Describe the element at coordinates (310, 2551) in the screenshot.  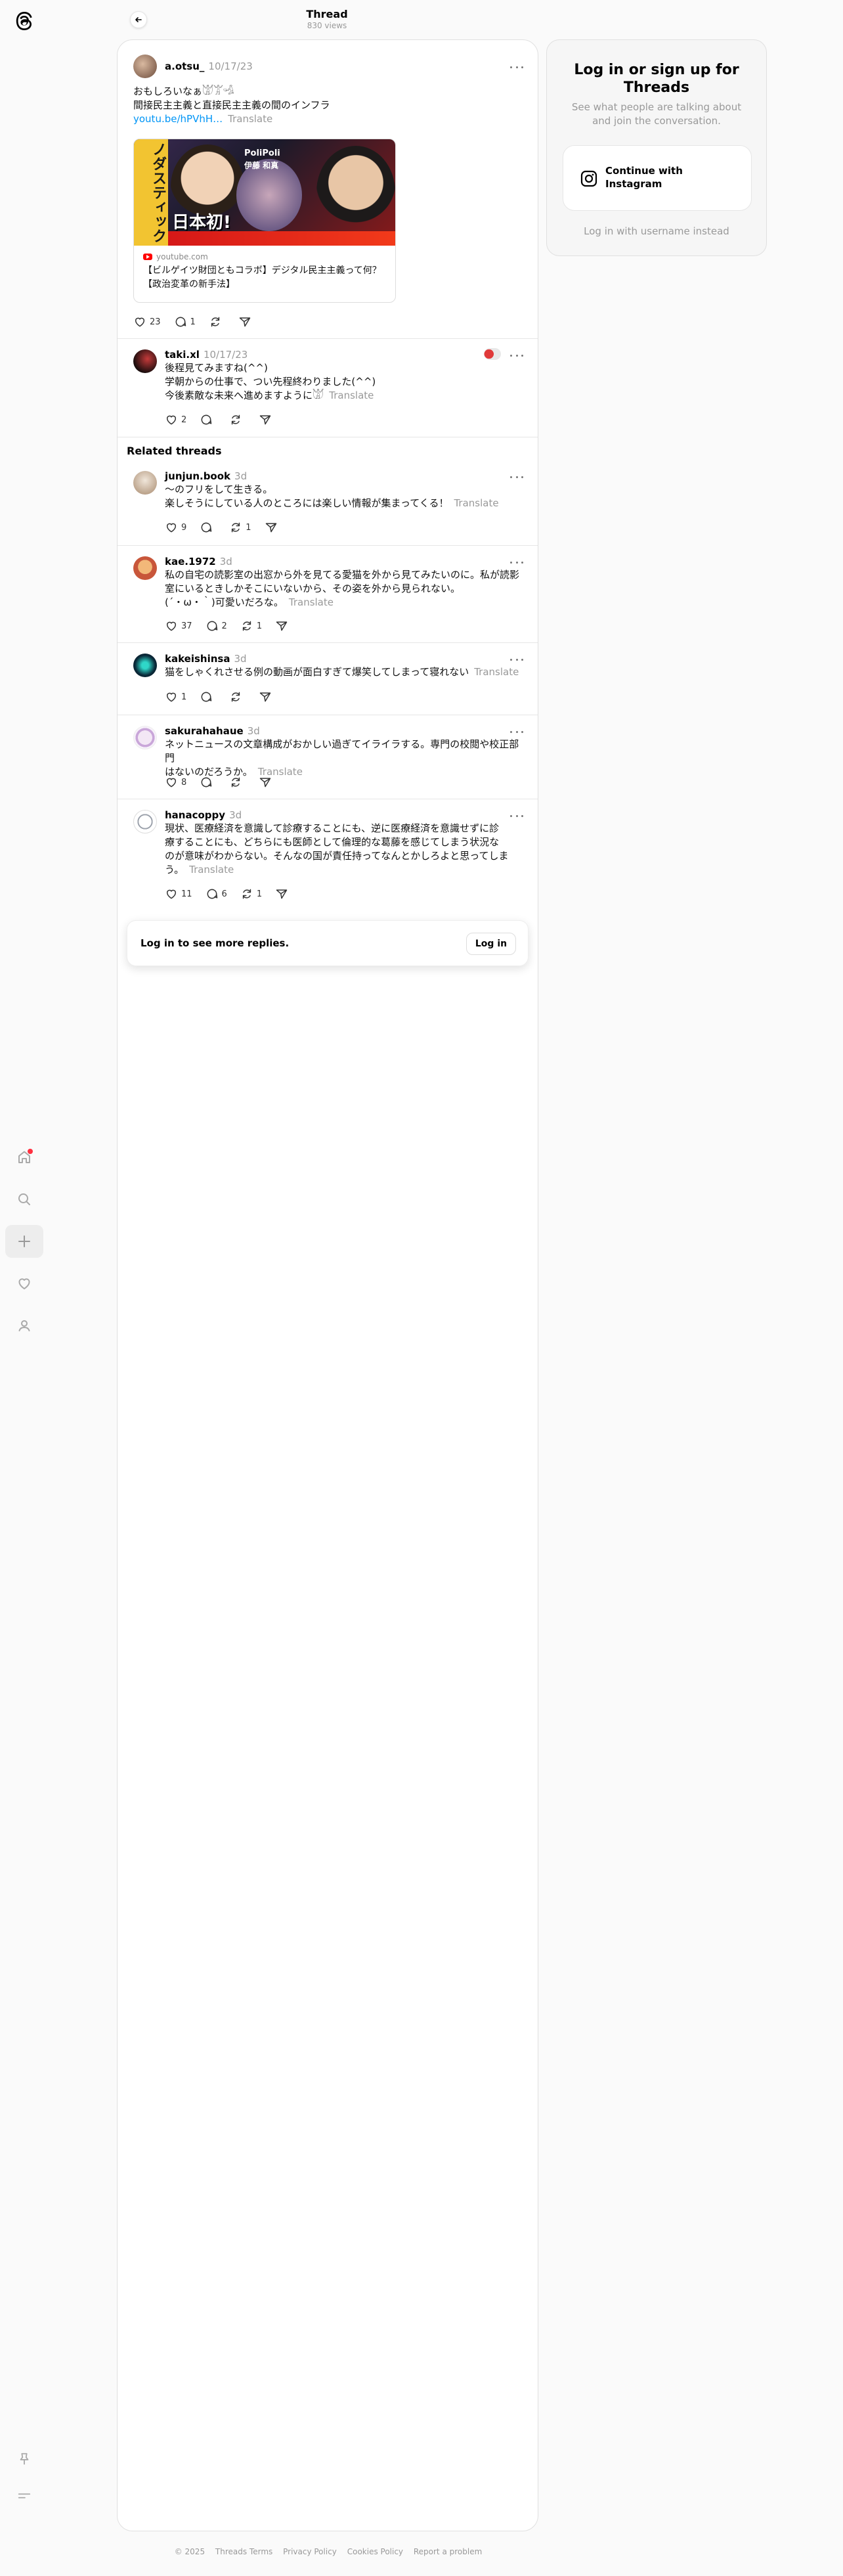
I see `footer-link-privacy: Privacy Policy` at that location.